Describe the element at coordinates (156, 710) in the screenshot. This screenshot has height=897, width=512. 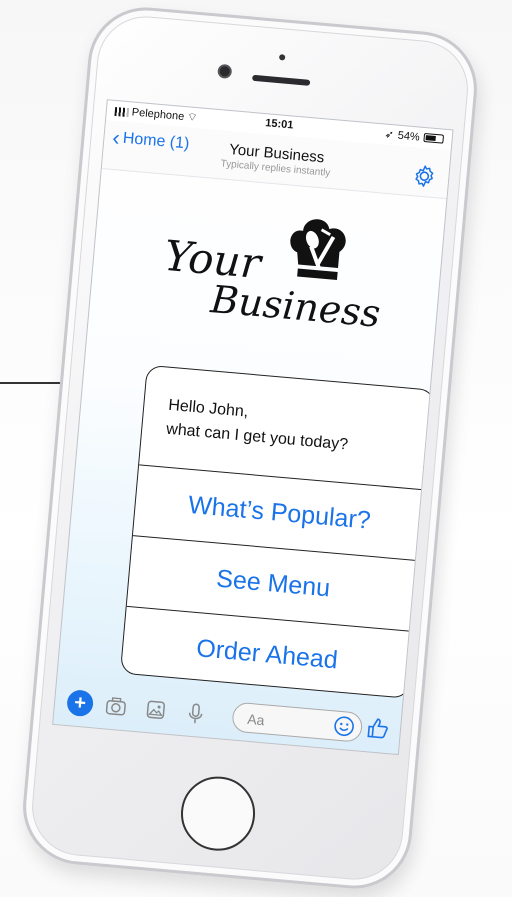
I see `photo-icon` at that location.